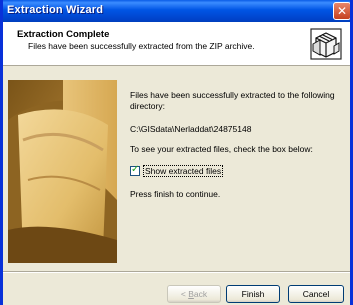 The image size is (353, 305). I want to click on close-button: ✕, so click(341, 11).